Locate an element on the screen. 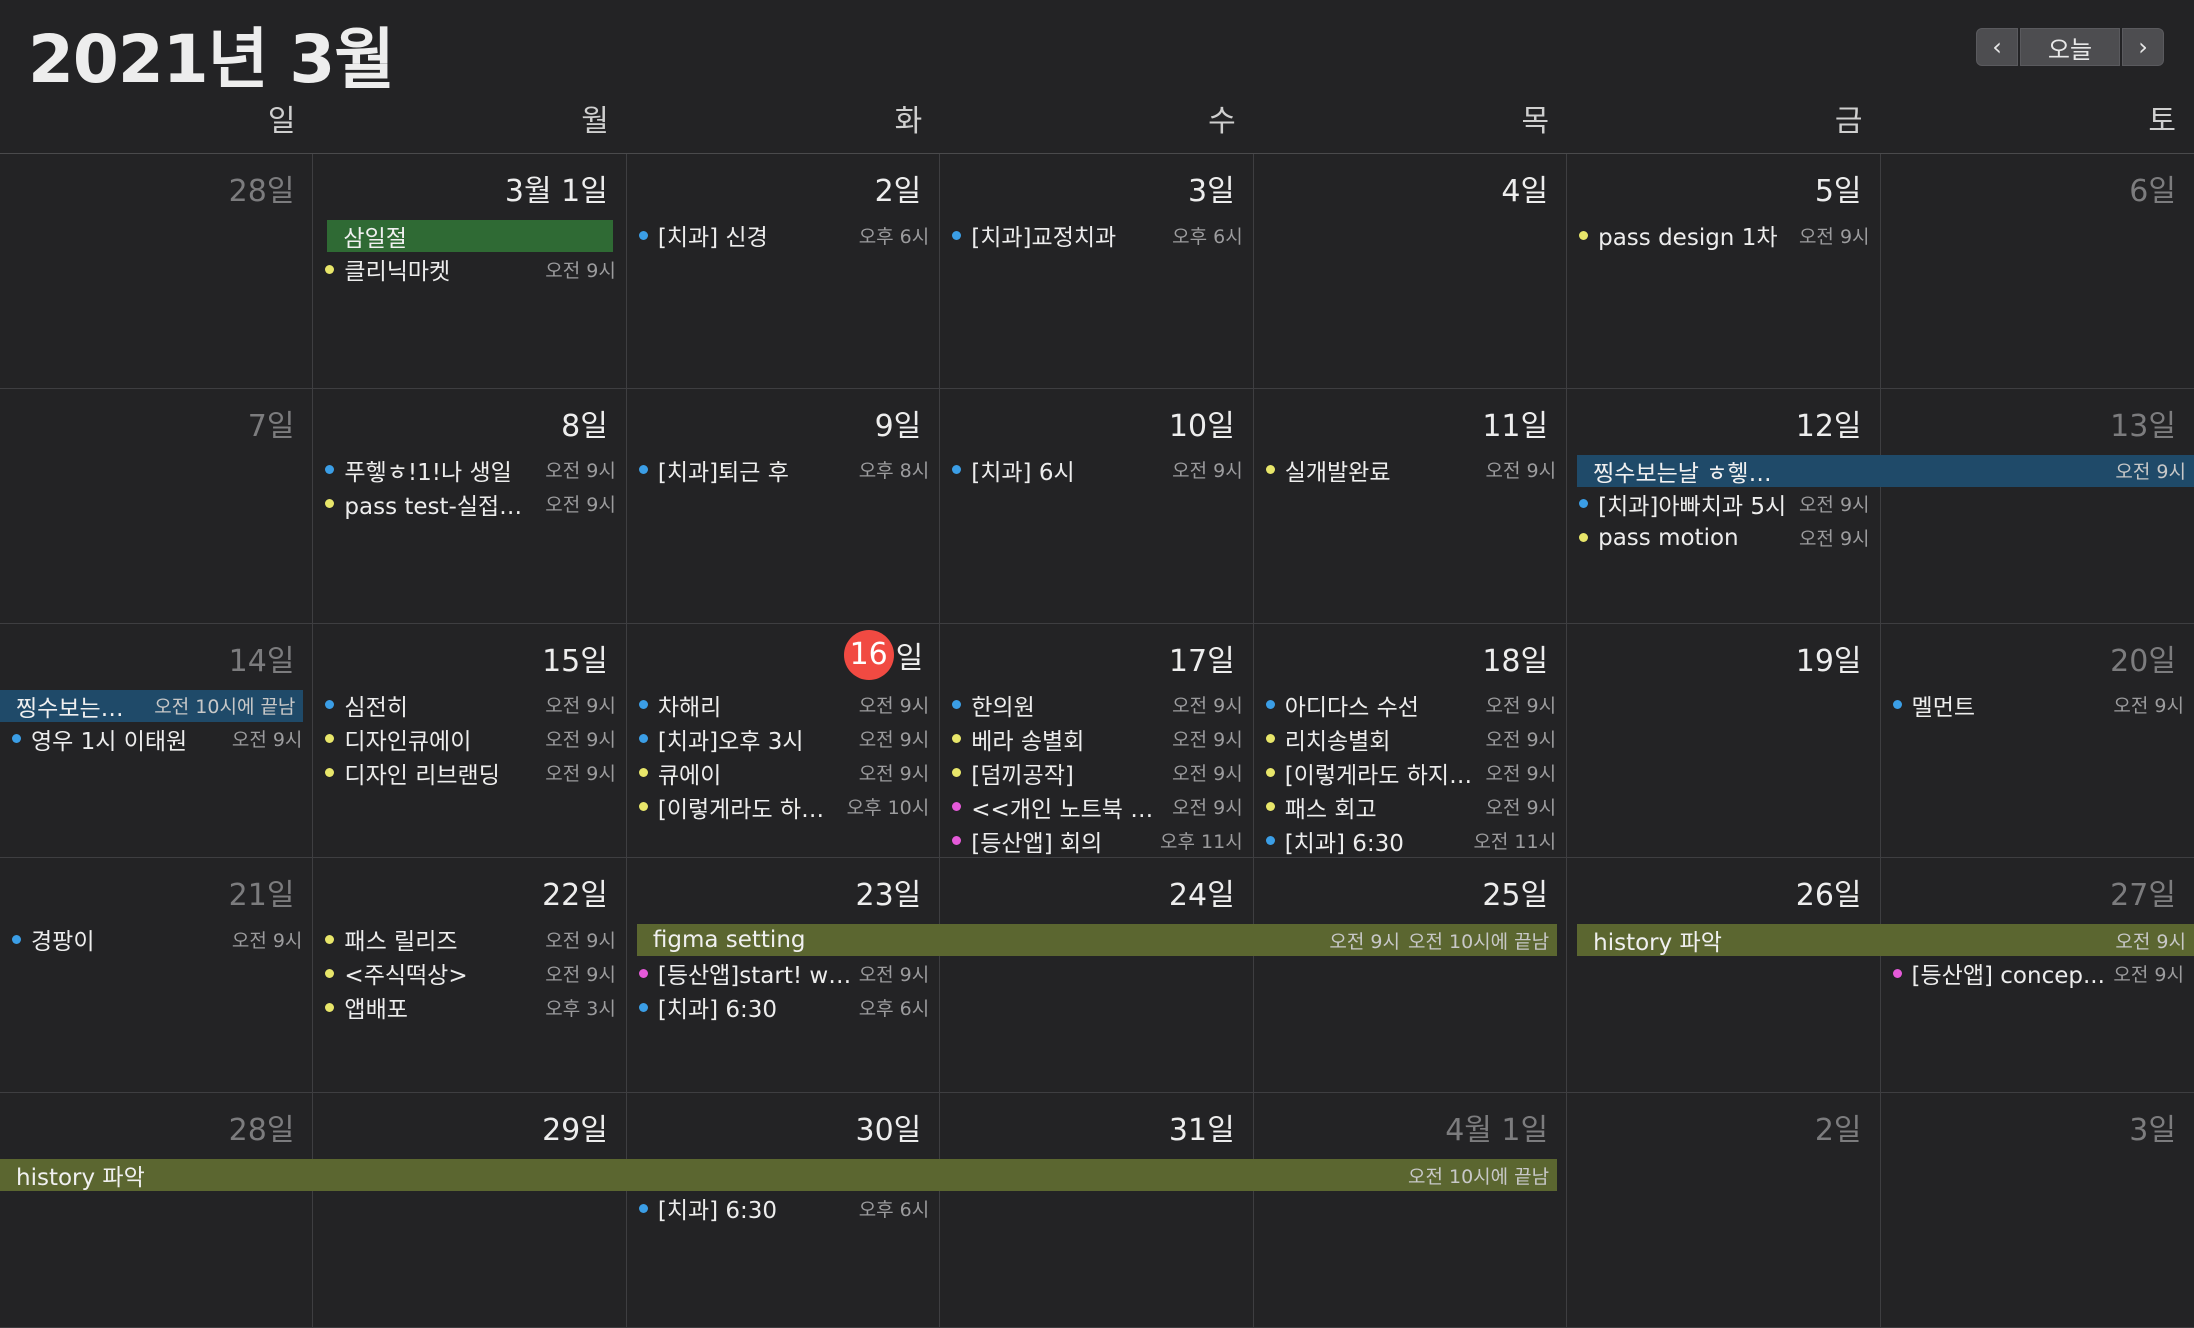 The width and height of the screenshot is (2194, 1328). calendar-event: [치과] 신경 오후 6시 is located at coordinates (783, 235).